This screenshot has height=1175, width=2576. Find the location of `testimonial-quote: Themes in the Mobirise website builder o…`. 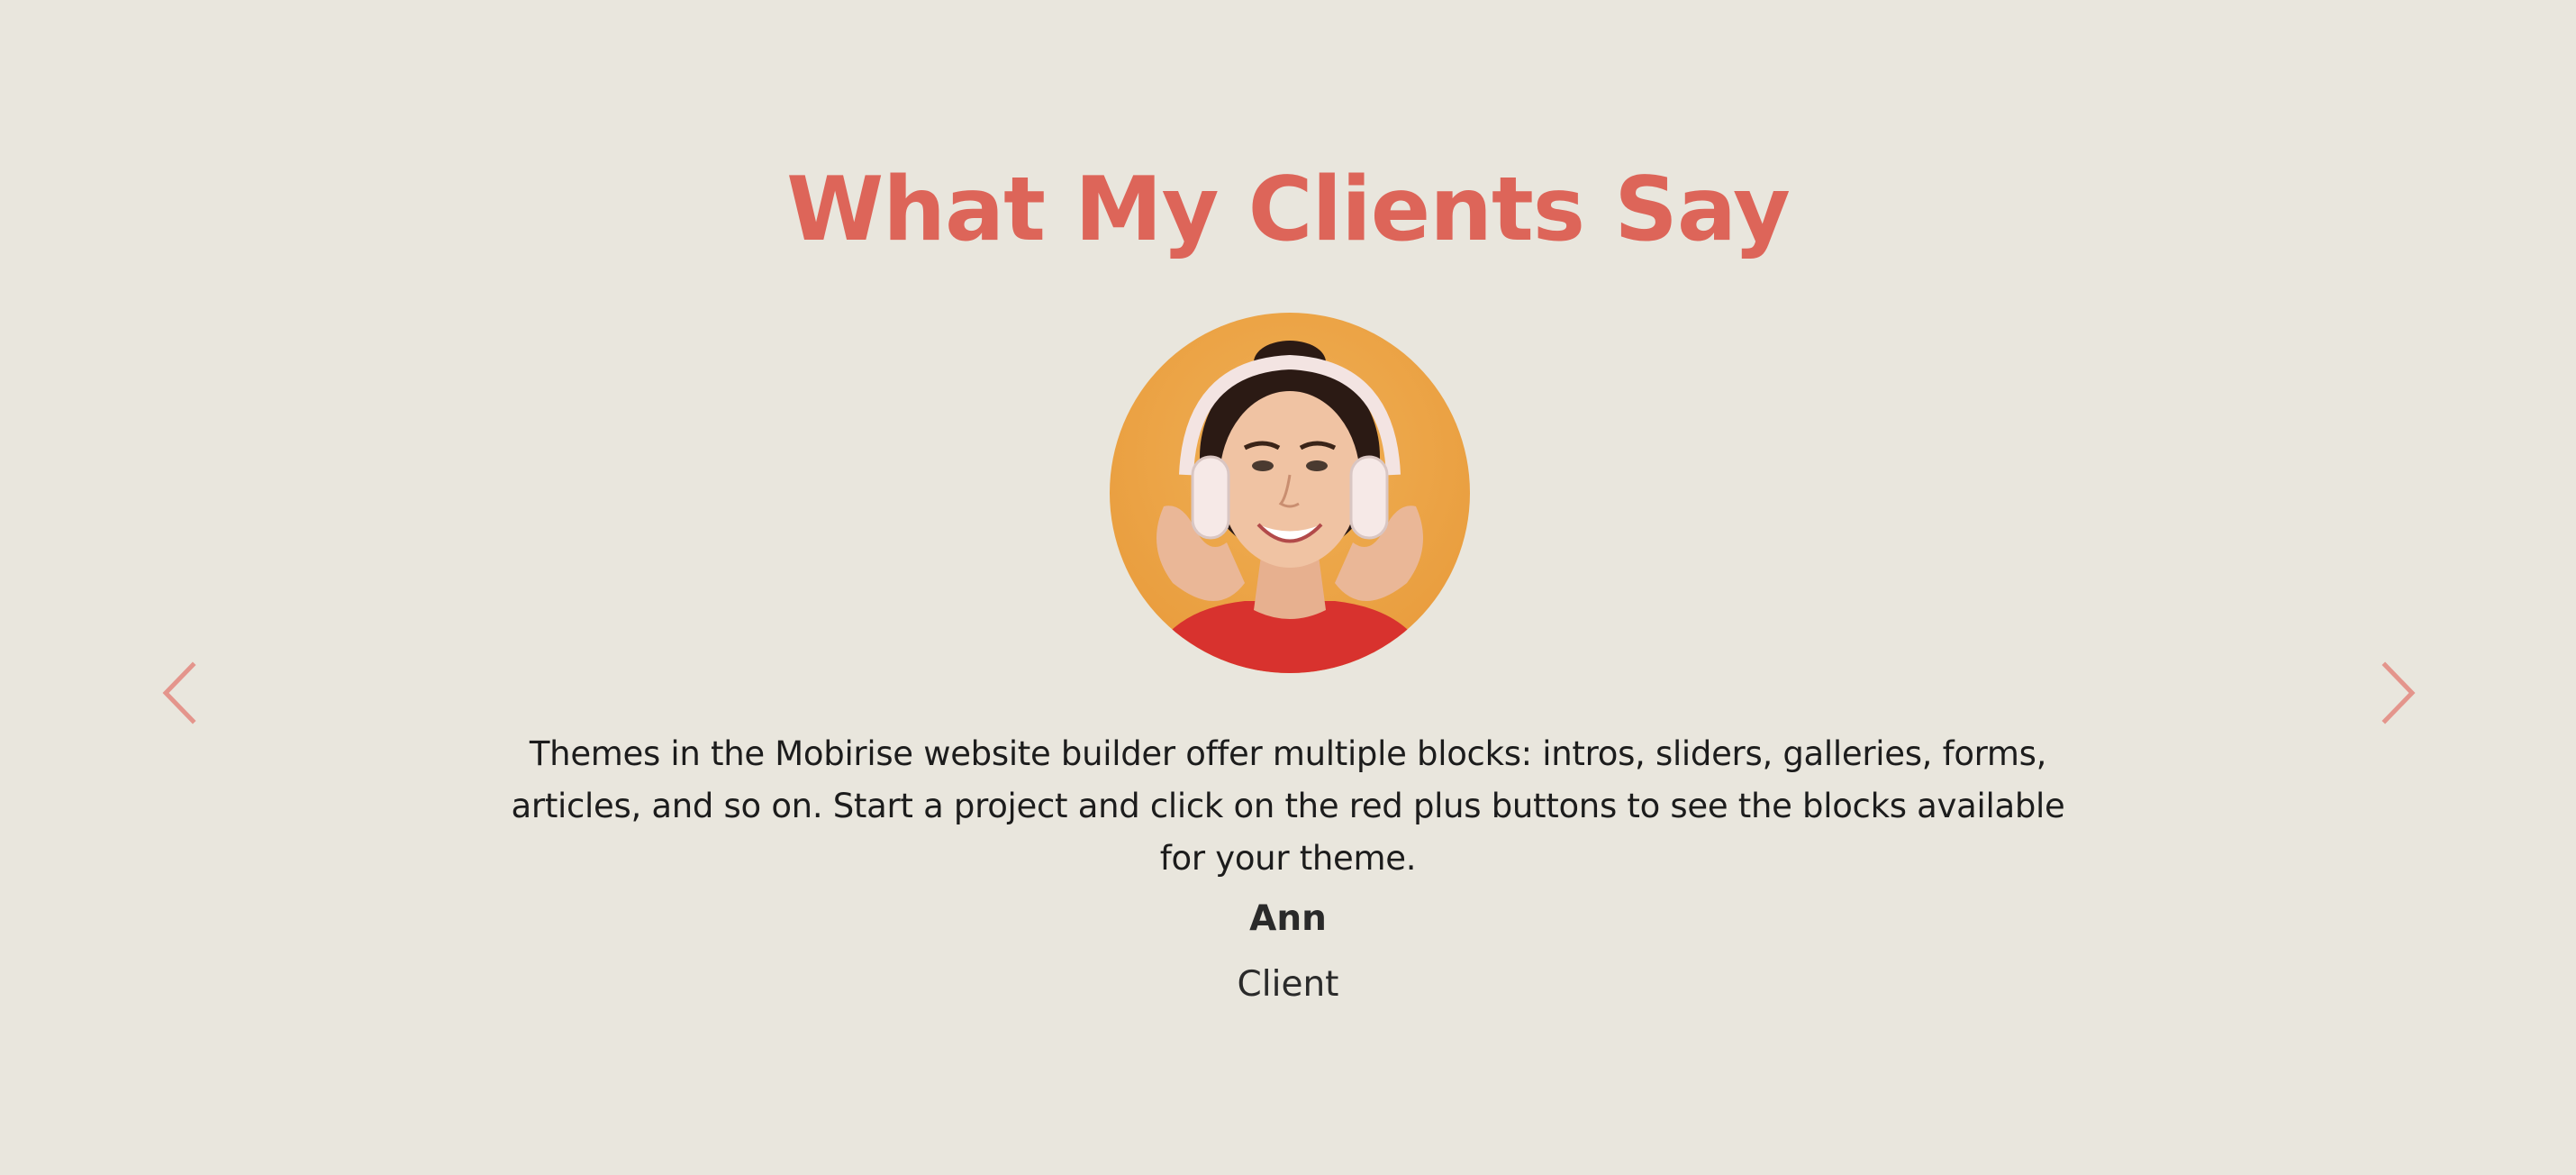

testimonial-quote: Themes in the Mobirise website builder o… is located at coordinates (1288, 806).